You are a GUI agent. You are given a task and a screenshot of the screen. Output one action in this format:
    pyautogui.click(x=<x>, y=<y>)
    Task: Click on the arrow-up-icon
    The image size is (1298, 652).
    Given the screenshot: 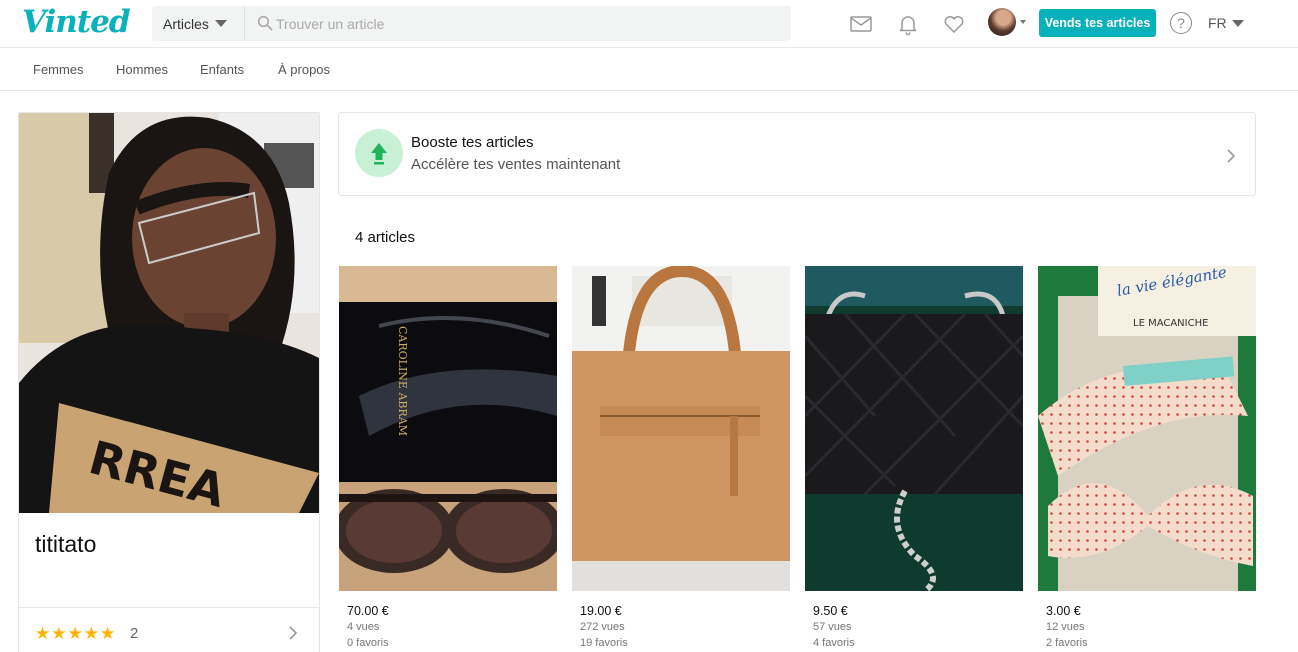 What is the action you would take?
    pyautogui.click(x=379, y=154)
    